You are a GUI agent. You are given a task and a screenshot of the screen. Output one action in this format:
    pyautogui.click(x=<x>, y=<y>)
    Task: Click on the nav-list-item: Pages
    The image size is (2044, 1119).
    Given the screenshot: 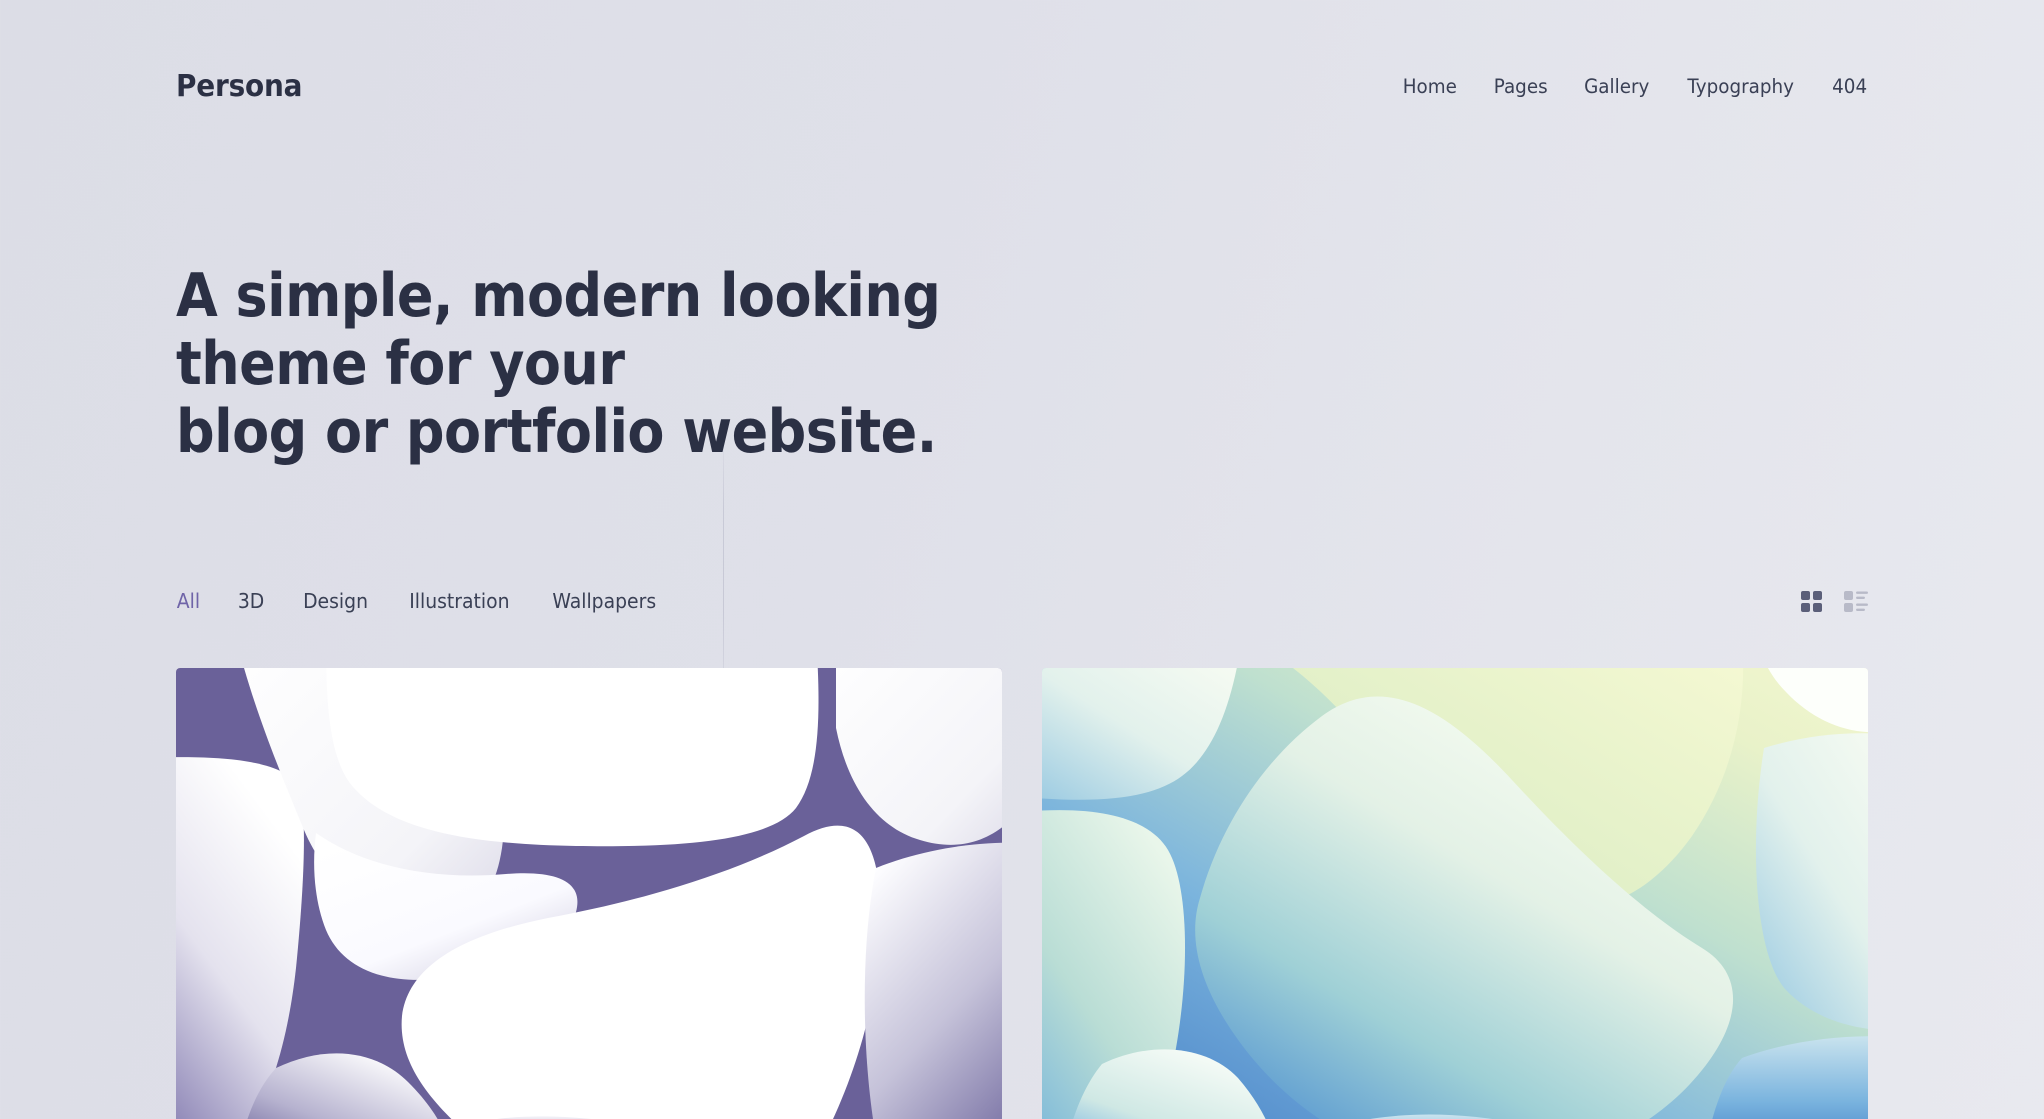 What is the action you would take?
    pyautogui.click(x=1520, y=87)
    